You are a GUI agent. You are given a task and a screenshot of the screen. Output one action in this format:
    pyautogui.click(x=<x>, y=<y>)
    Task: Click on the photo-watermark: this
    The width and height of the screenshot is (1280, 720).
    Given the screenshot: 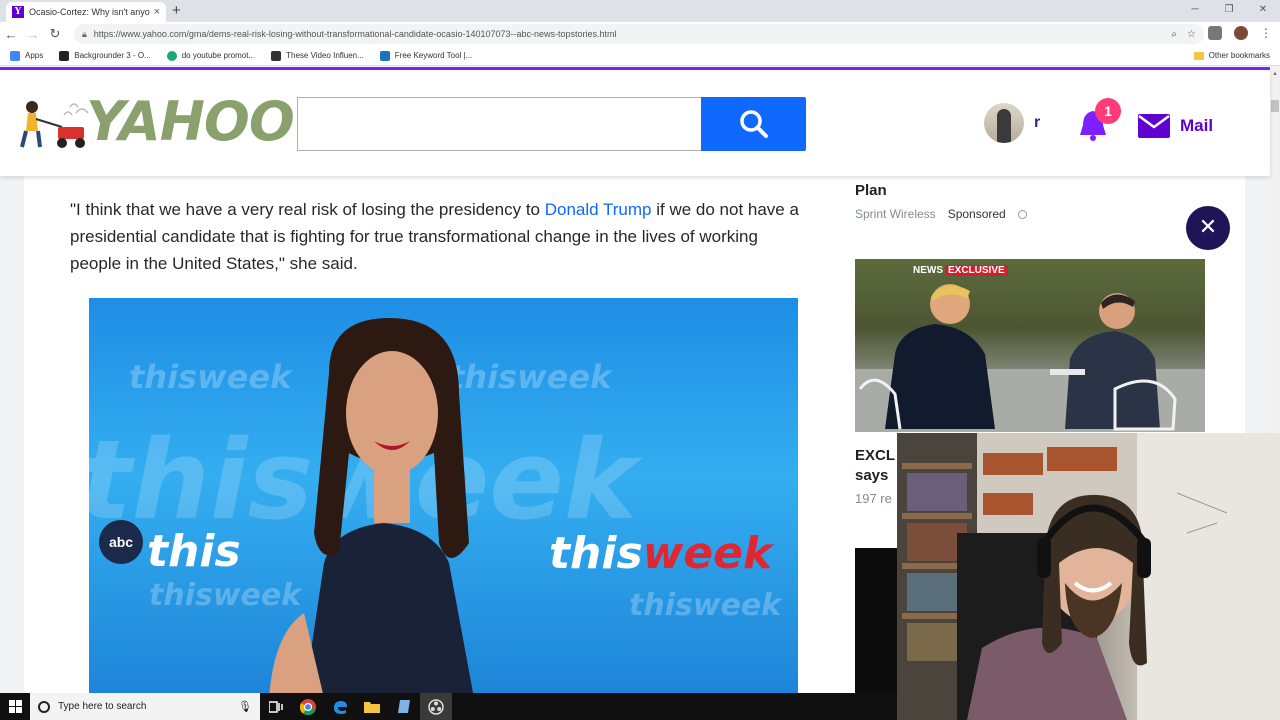 What is the action you would take?
    pyautogui.click(x=194, y=551)
    